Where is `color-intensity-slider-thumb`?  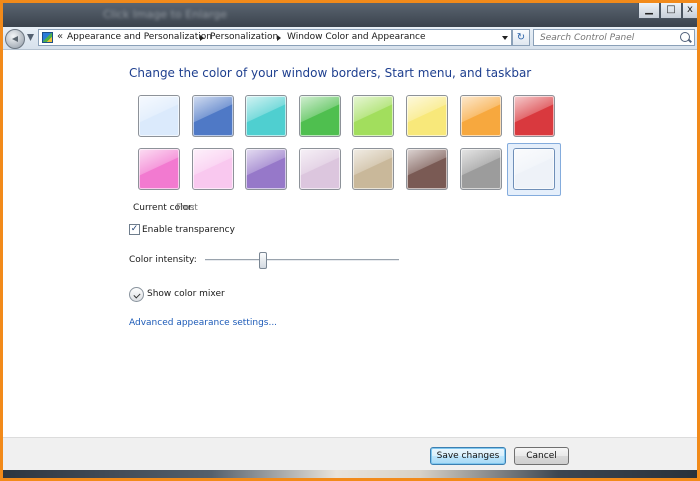
color-intensity-slider-thumb is located at coordinates (263, 260).